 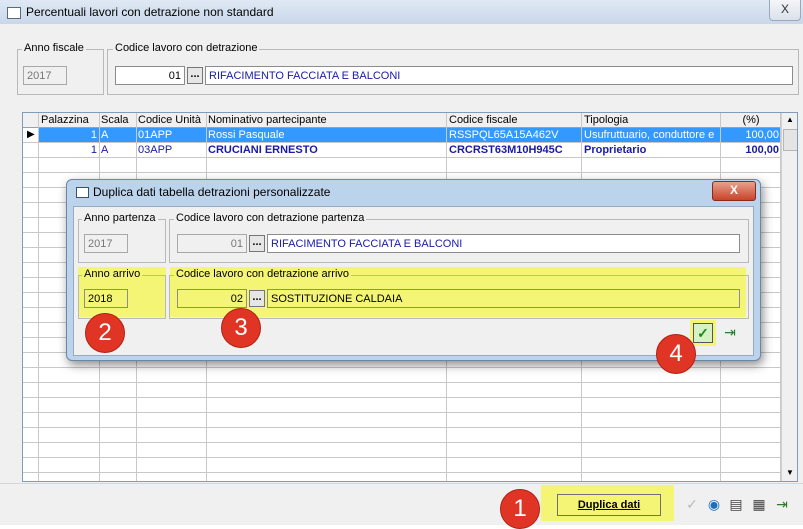 What do you see at coordinates (651, 120) in the screenshot?
I see `col-tipologia: Tipologia` at bounding box center [651, 120].